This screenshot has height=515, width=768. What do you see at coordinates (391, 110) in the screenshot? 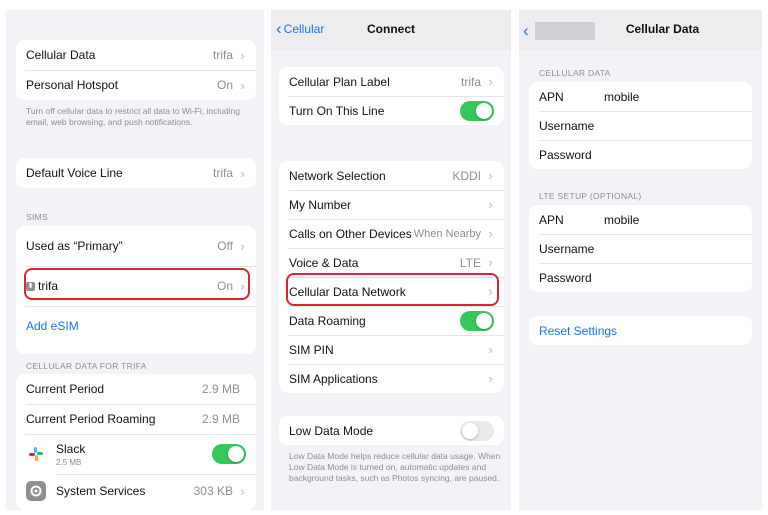
I see `turn-on-line-row: Turn On This Line` at bounding box center [391, 110].